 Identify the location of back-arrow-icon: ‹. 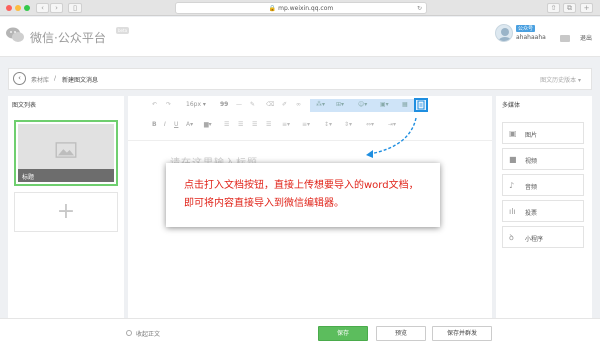
(19, 78).